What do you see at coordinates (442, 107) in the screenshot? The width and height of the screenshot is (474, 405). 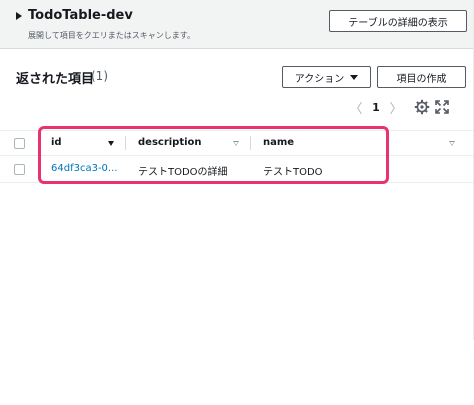 I see `expand-icon` at bounding box center [442, 107].